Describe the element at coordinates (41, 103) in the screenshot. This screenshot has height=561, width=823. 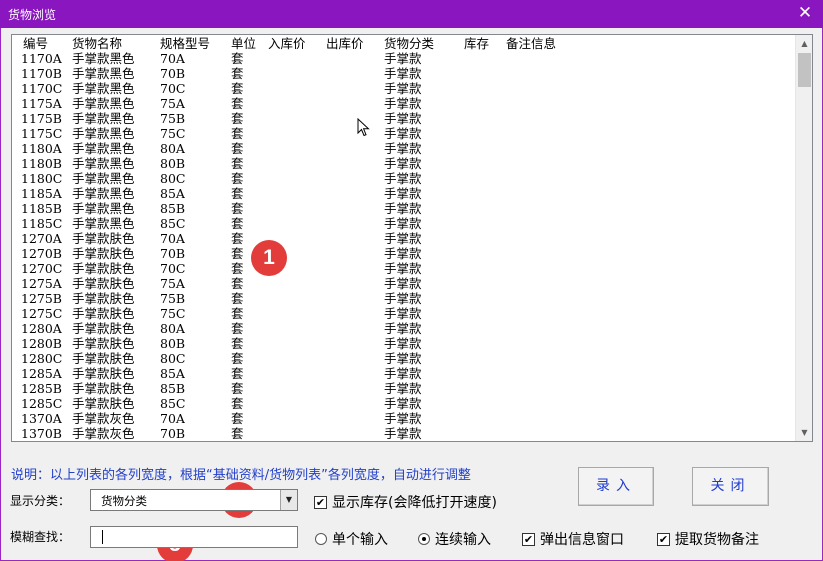
I see `list-cell: 1175A` at that location.